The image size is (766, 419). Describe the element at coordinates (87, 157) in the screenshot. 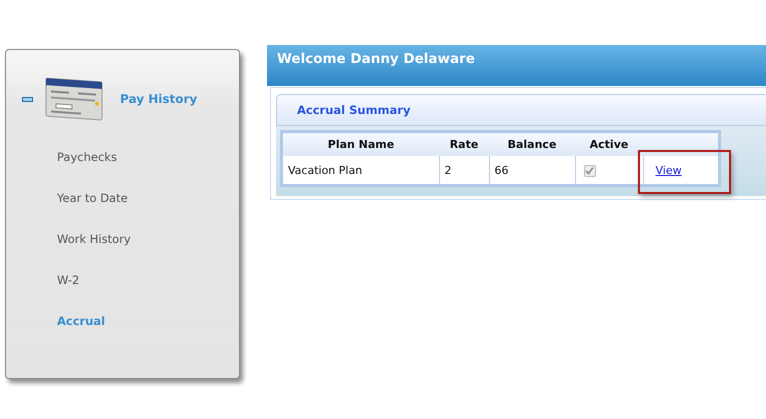

I see `nav-link: Paychecks` at that location.